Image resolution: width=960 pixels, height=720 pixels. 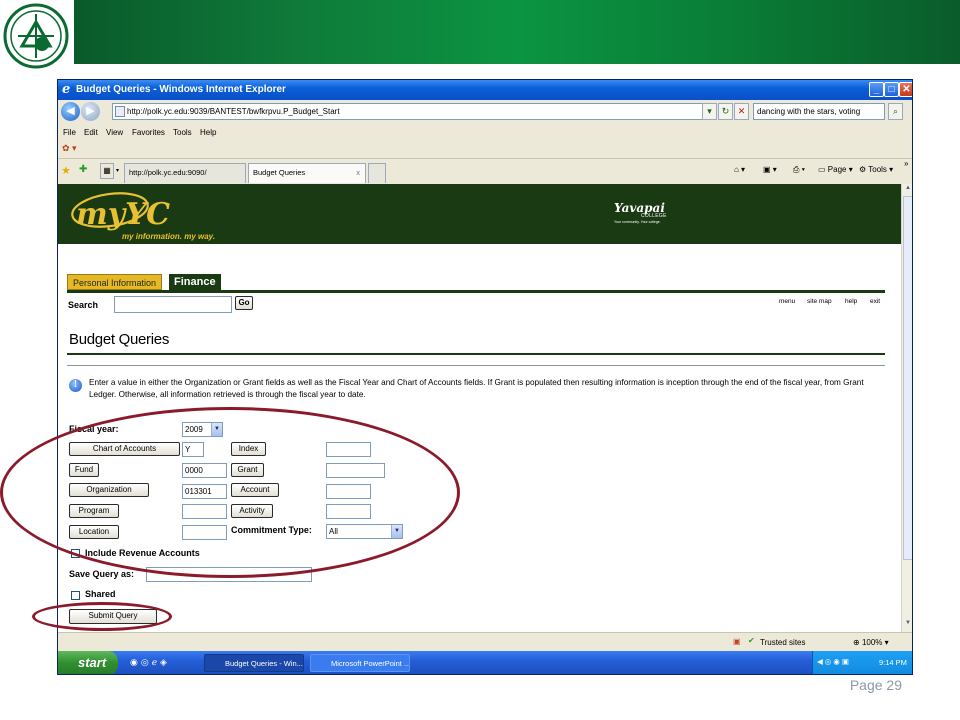 What do you see at coordinates (100, 594) in the screenshot?
I see `shared-label: Shared` at bounding box center [100, 594].